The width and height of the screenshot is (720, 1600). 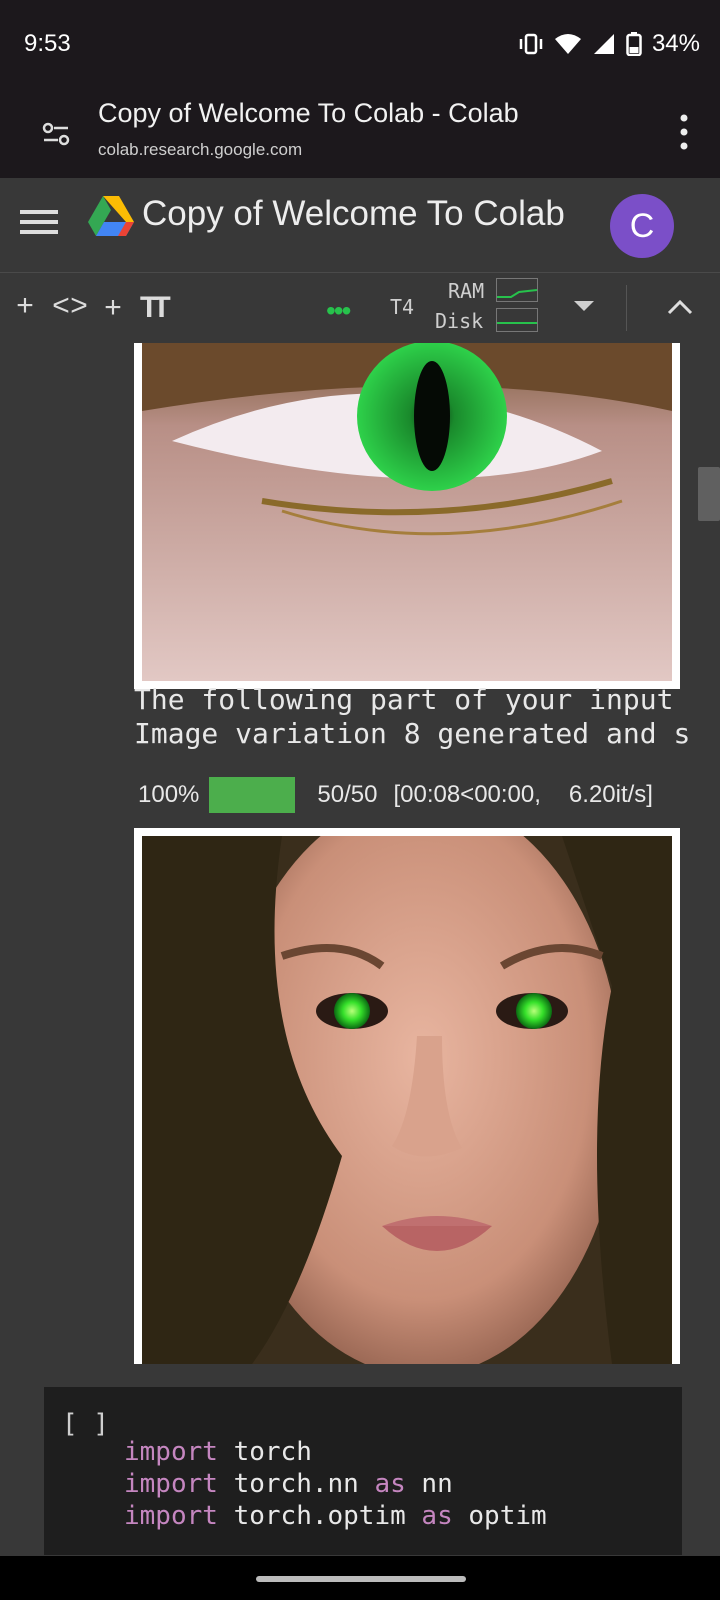 I want to click on progress-row: 100% 50/50 [00:08<00:00, 6.20it/s], so click(x=395, y=795).